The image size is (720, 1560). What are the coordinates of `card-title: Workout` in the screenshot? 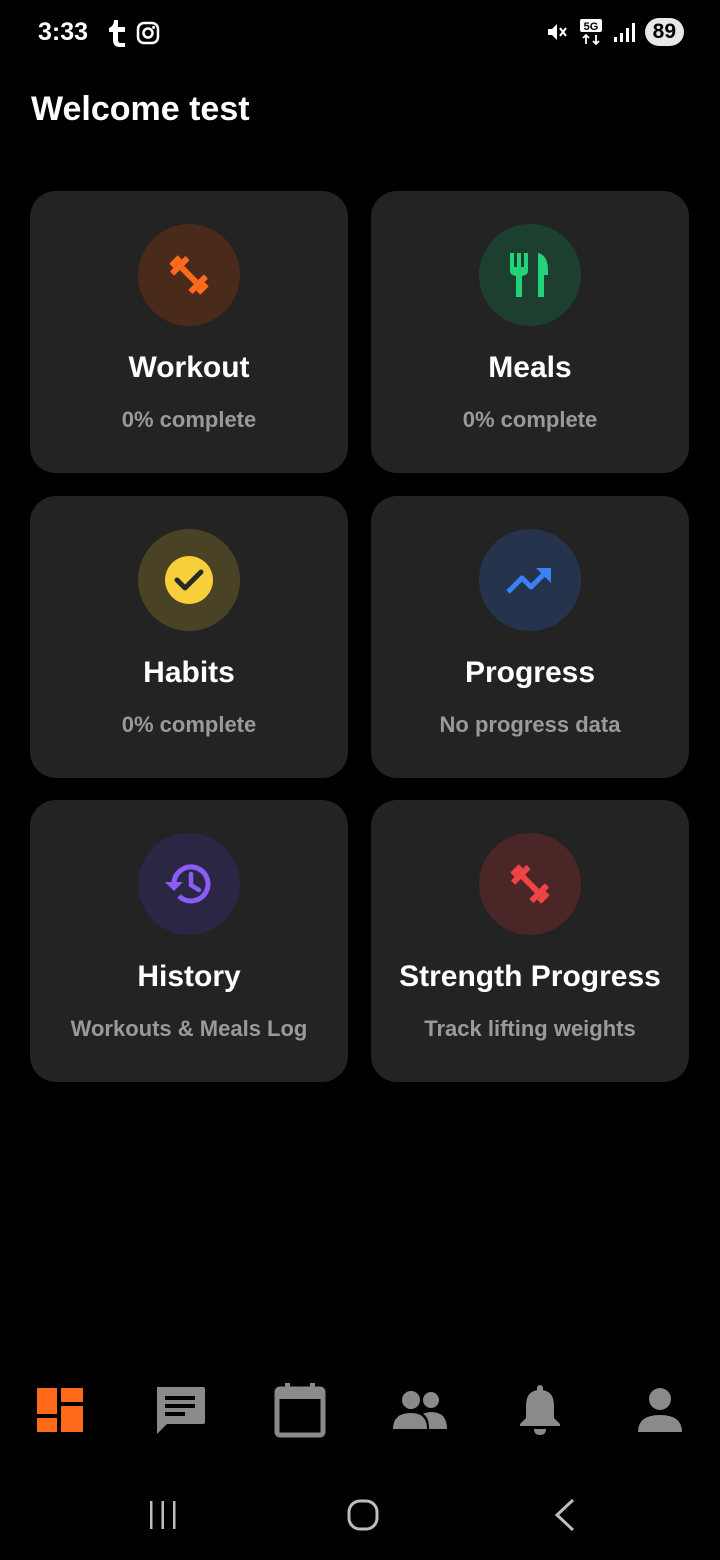 It's located at (189, 367).